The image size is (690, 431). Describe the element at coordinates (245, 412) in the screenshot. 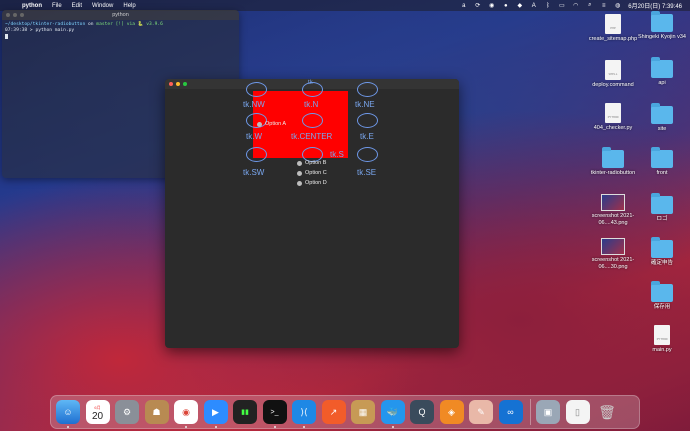

I see `activity-monitor-icon: ▮▮` at that location.